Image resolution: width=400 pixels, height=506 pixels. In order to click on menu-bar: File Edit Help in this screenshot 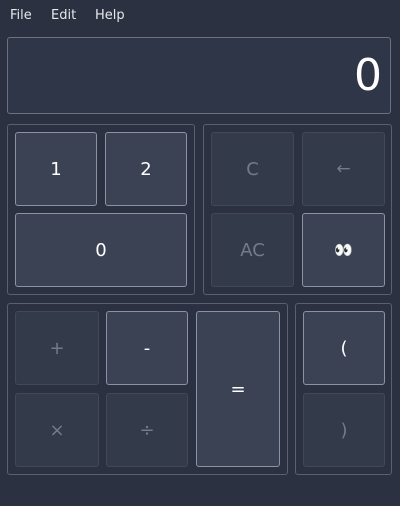, I will do `click(200, 16)`.